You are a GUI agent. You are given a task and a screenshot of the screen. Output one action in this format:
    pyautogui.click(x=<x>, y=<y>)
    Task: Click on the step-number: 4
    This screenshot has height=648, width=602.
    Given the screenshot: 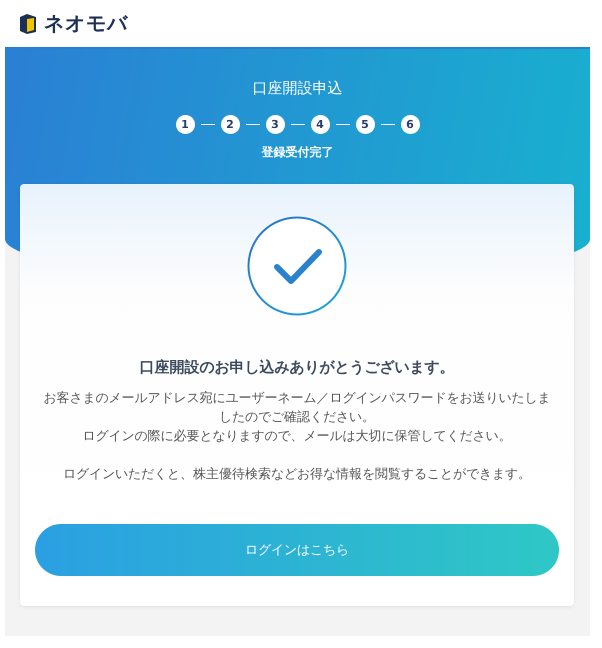 What is the action you would take?
    pyautogui.click(x=320, y=124)
    